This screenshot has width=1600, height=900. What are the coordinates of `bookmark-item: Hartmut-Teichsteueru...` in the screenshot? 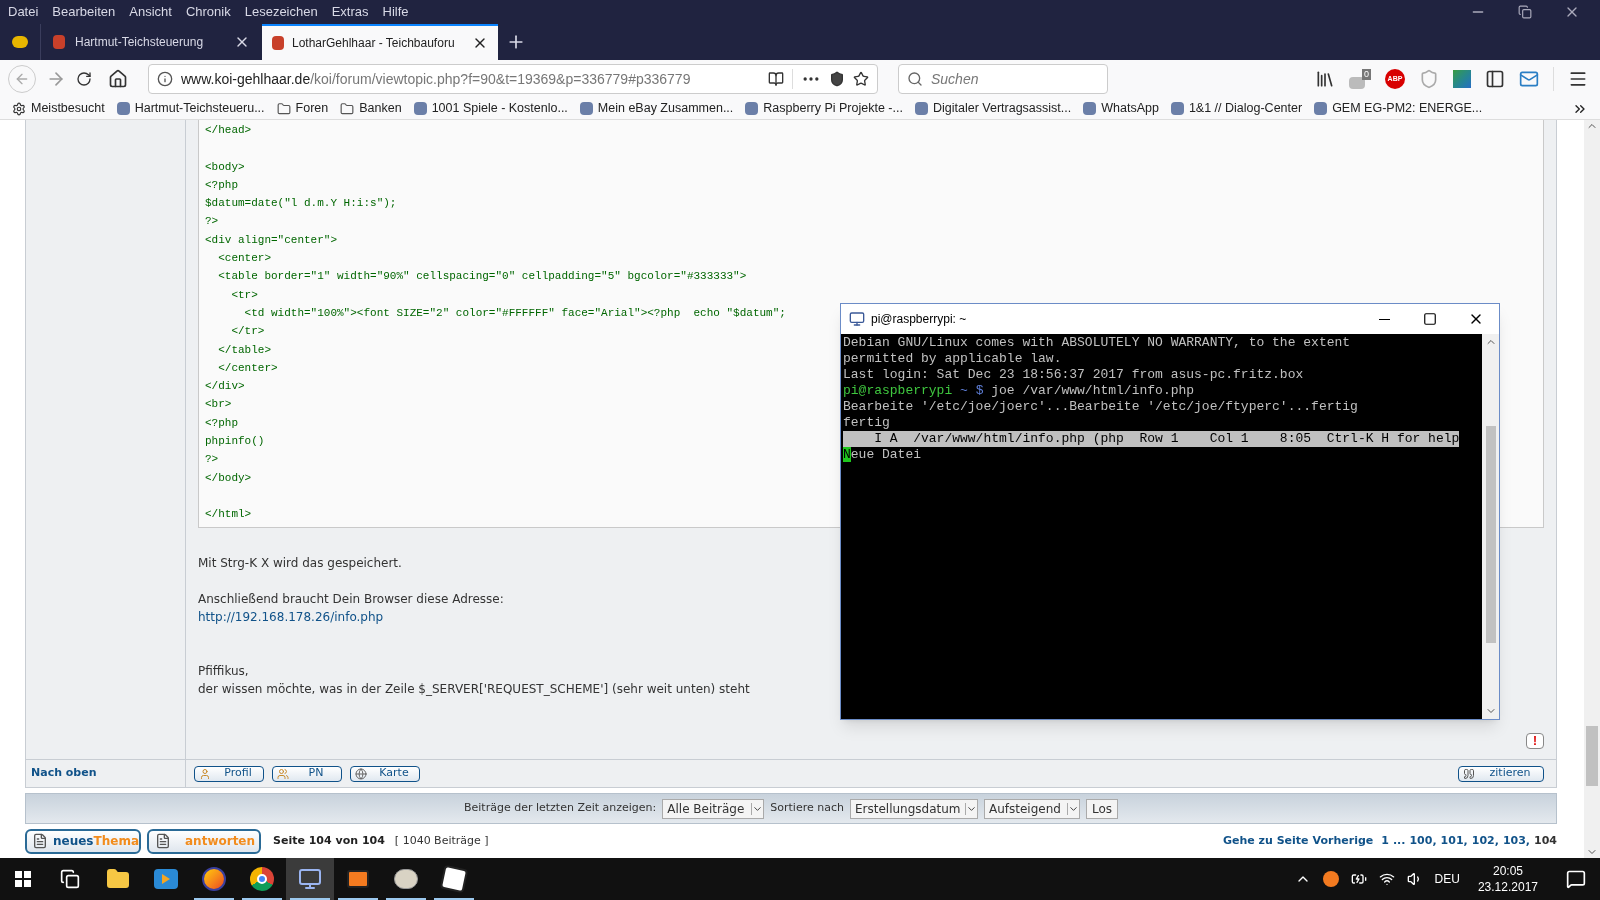 It's located at (190, 108).